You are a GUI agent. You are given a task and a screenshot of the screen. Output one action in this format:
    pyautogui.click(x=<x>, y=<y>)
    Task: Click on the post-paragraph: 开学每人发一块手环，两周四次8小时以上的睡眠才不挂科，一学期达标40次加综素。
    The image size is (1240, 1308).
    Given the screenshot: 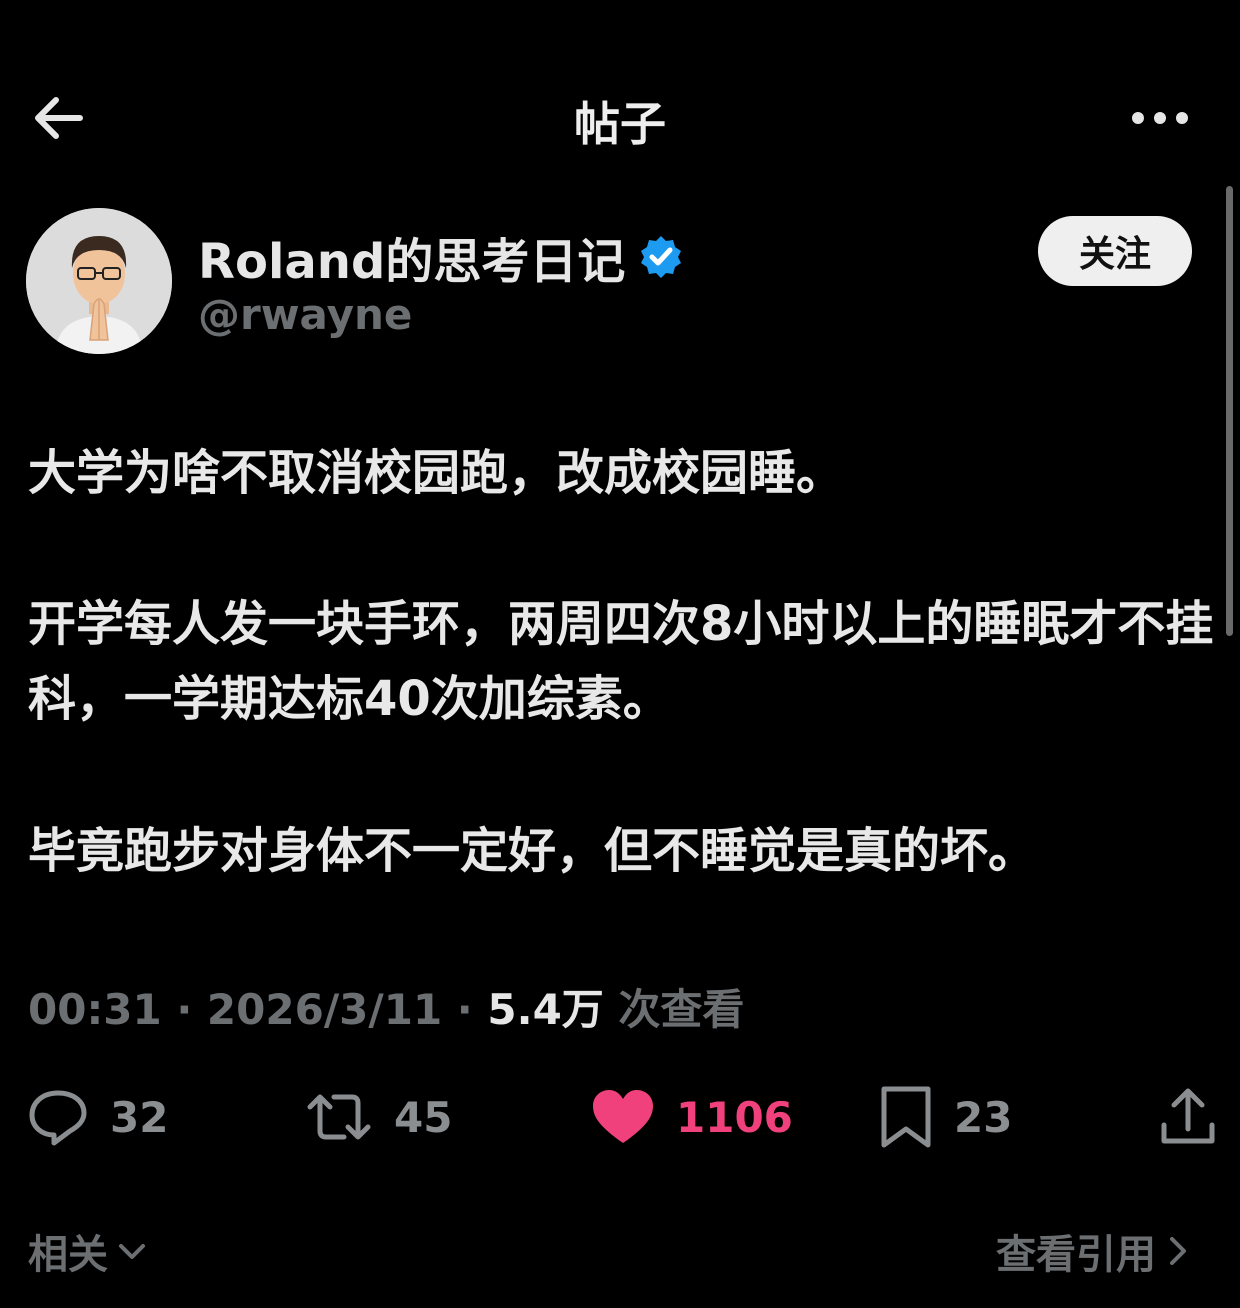 What is the action you would take?
    pyautogui.click(x=621, y=661)
    